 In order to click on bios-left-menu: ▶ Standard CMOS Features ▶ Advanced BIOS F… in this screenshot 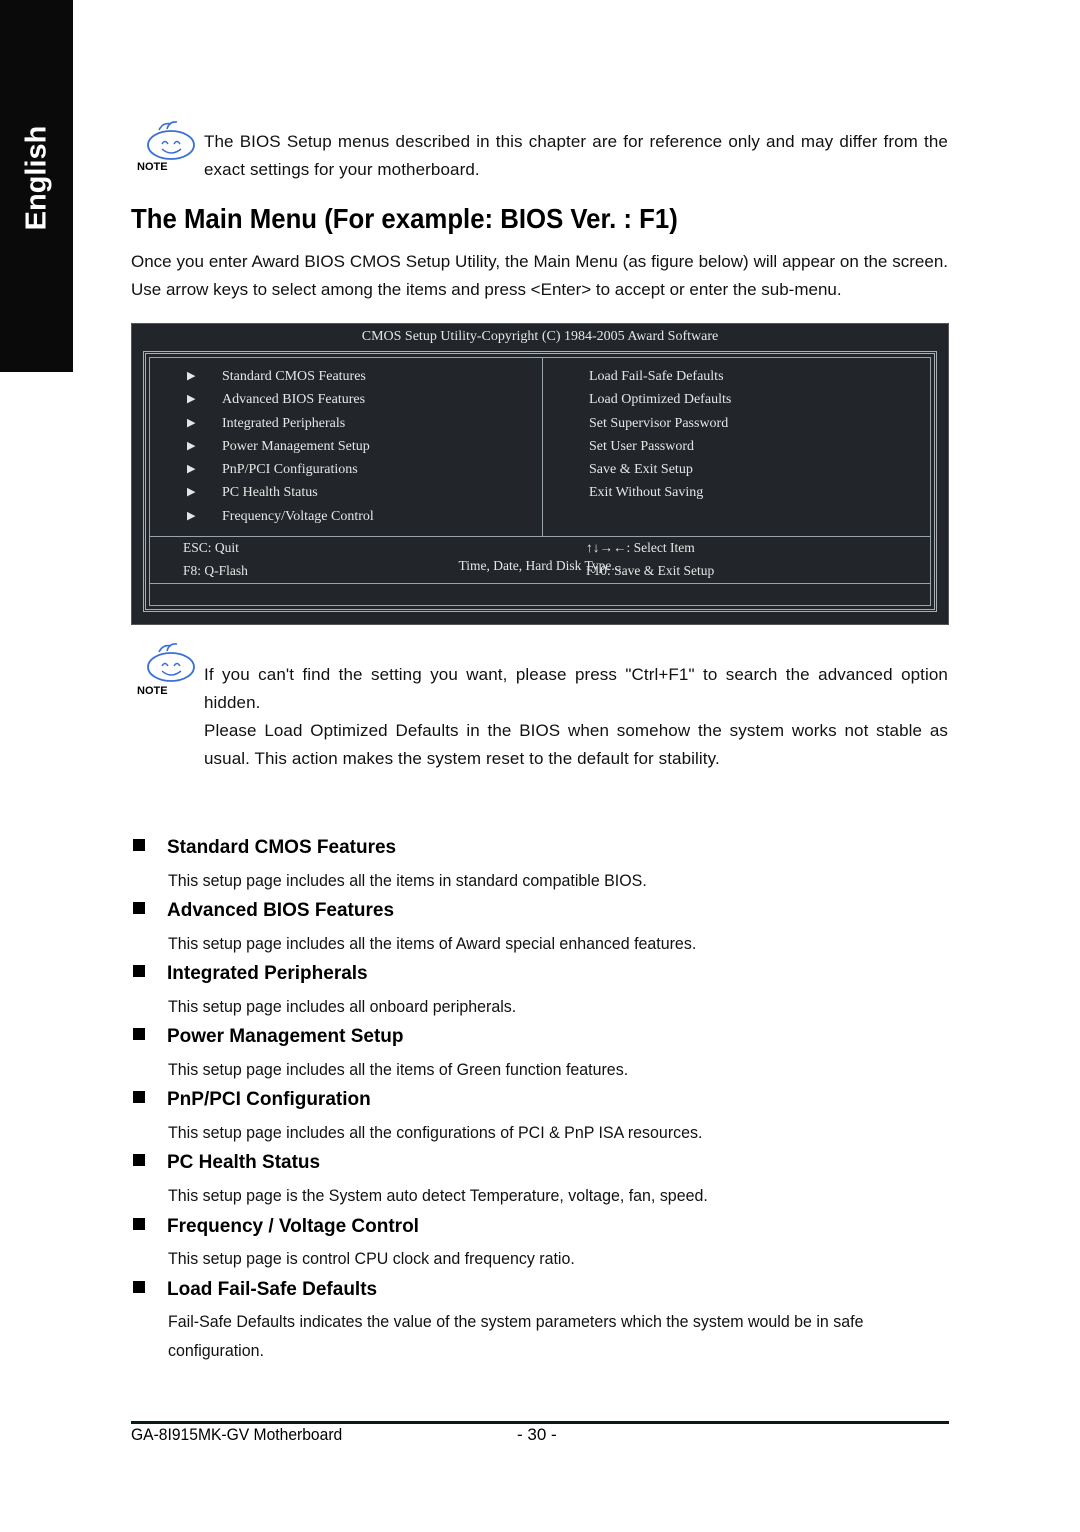, I will do `click(346, 447)`.